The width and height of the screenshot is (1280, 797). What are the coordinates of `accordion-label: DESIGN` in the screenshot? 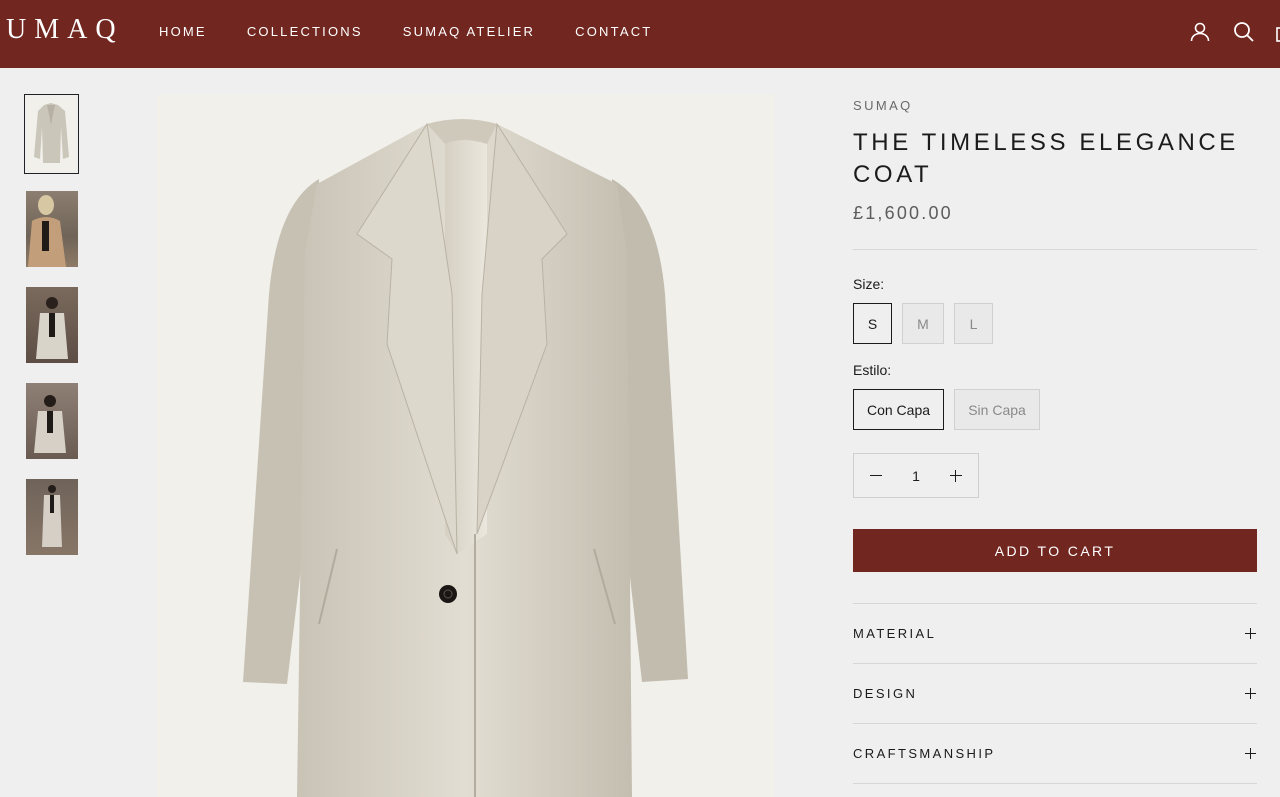 It's located at (885, 693).